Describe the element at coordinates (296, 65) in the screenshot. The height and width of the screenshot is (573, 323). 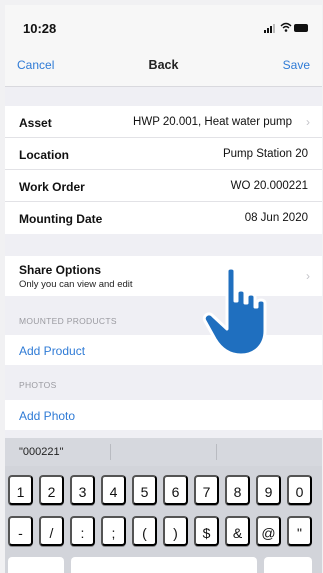
I see `save-button: Save` at that location.